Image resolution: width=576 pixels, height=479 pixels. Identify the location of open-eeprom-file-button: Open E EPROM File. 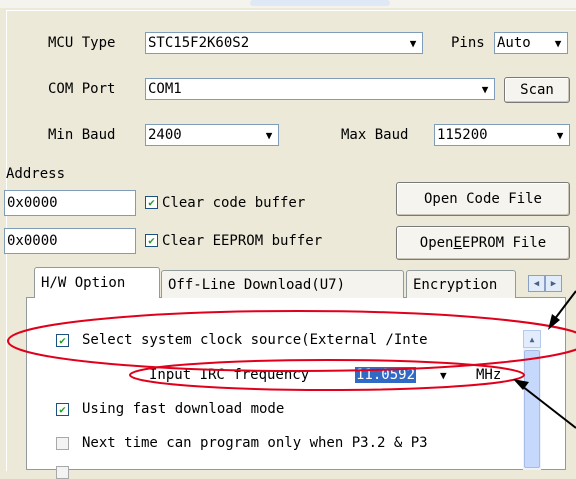
(483, 243).